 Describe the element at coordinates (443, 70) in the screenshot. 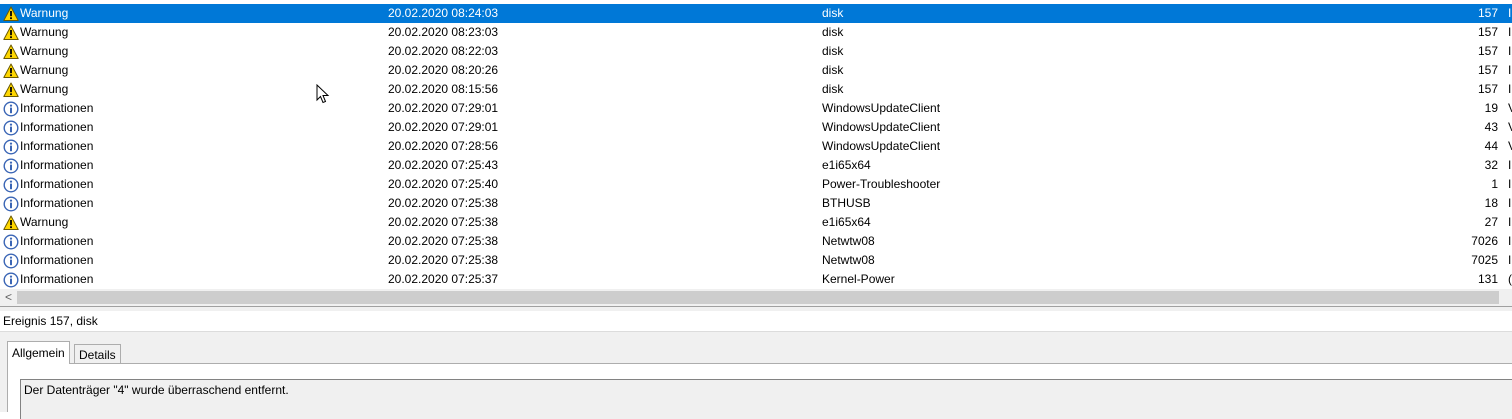

I see `event-date: 20.02.2020 08:20:26` at that location.